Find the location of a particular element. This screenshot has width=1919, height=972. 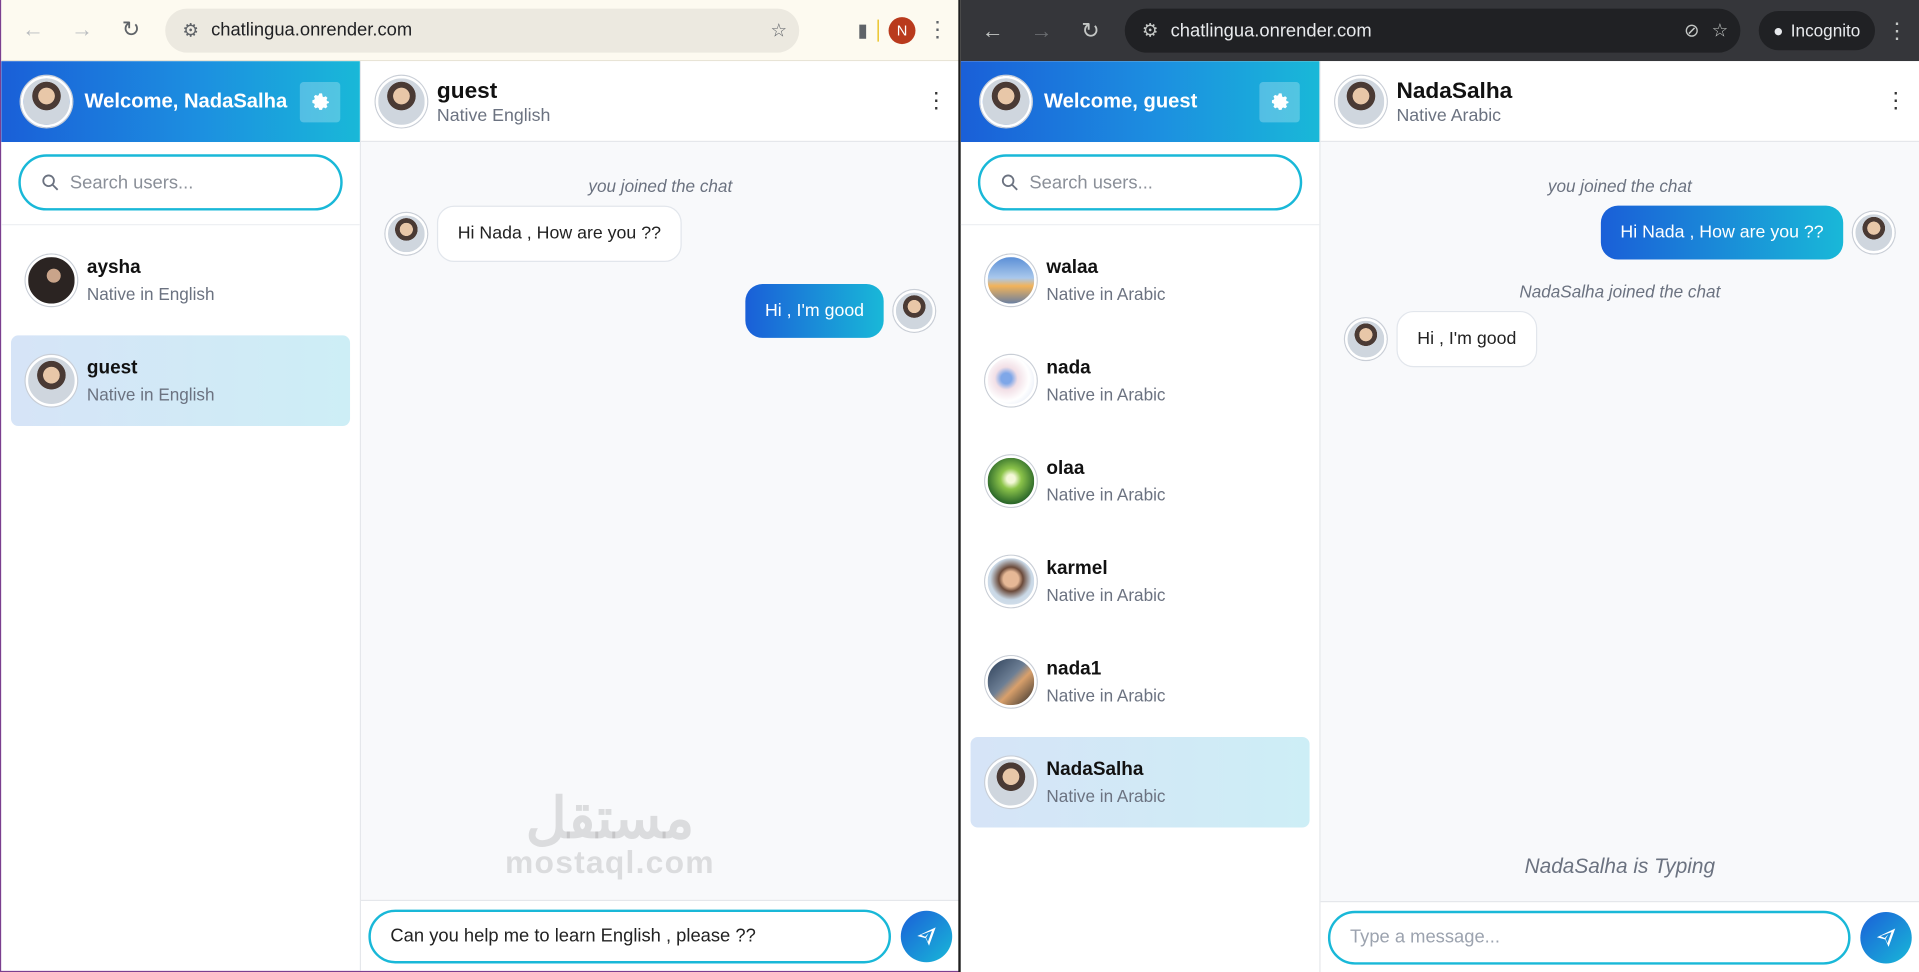

user-item-aysha: aysha Native in English is located at coordinates (180, 280).